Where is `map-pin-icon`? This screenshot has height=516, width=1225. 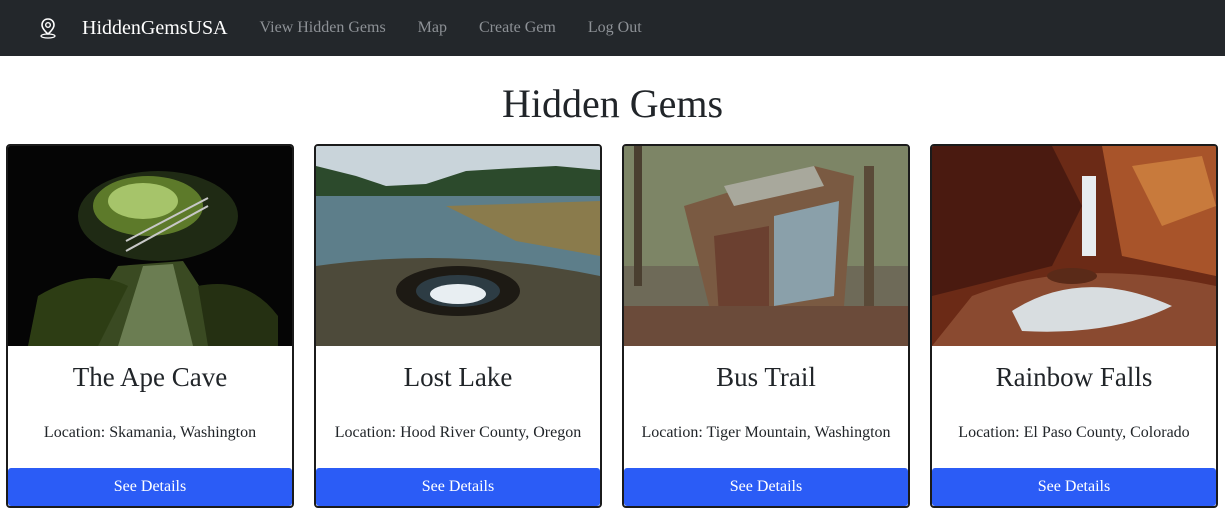
map-pin-icon is located at coordinates (48, 28).